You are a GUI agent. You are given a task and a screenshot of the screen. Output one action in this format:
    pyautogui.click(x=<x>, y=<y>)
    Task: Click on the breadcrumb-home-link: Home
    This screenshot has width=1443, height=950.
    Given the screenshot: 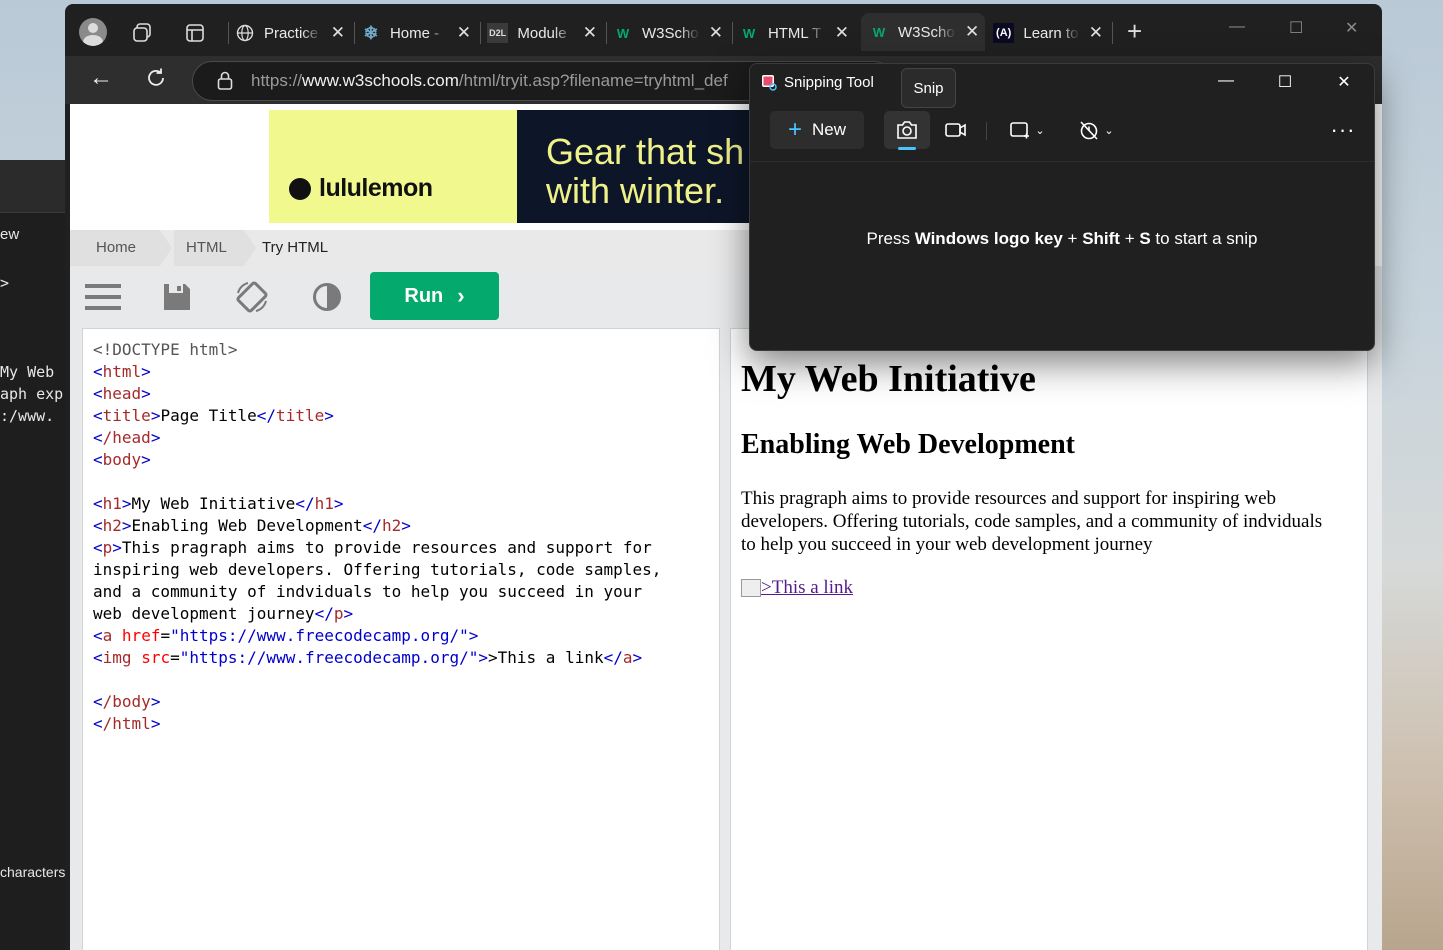 What is the action you would take?
    pyautogui.click(x=116, y=247)
    